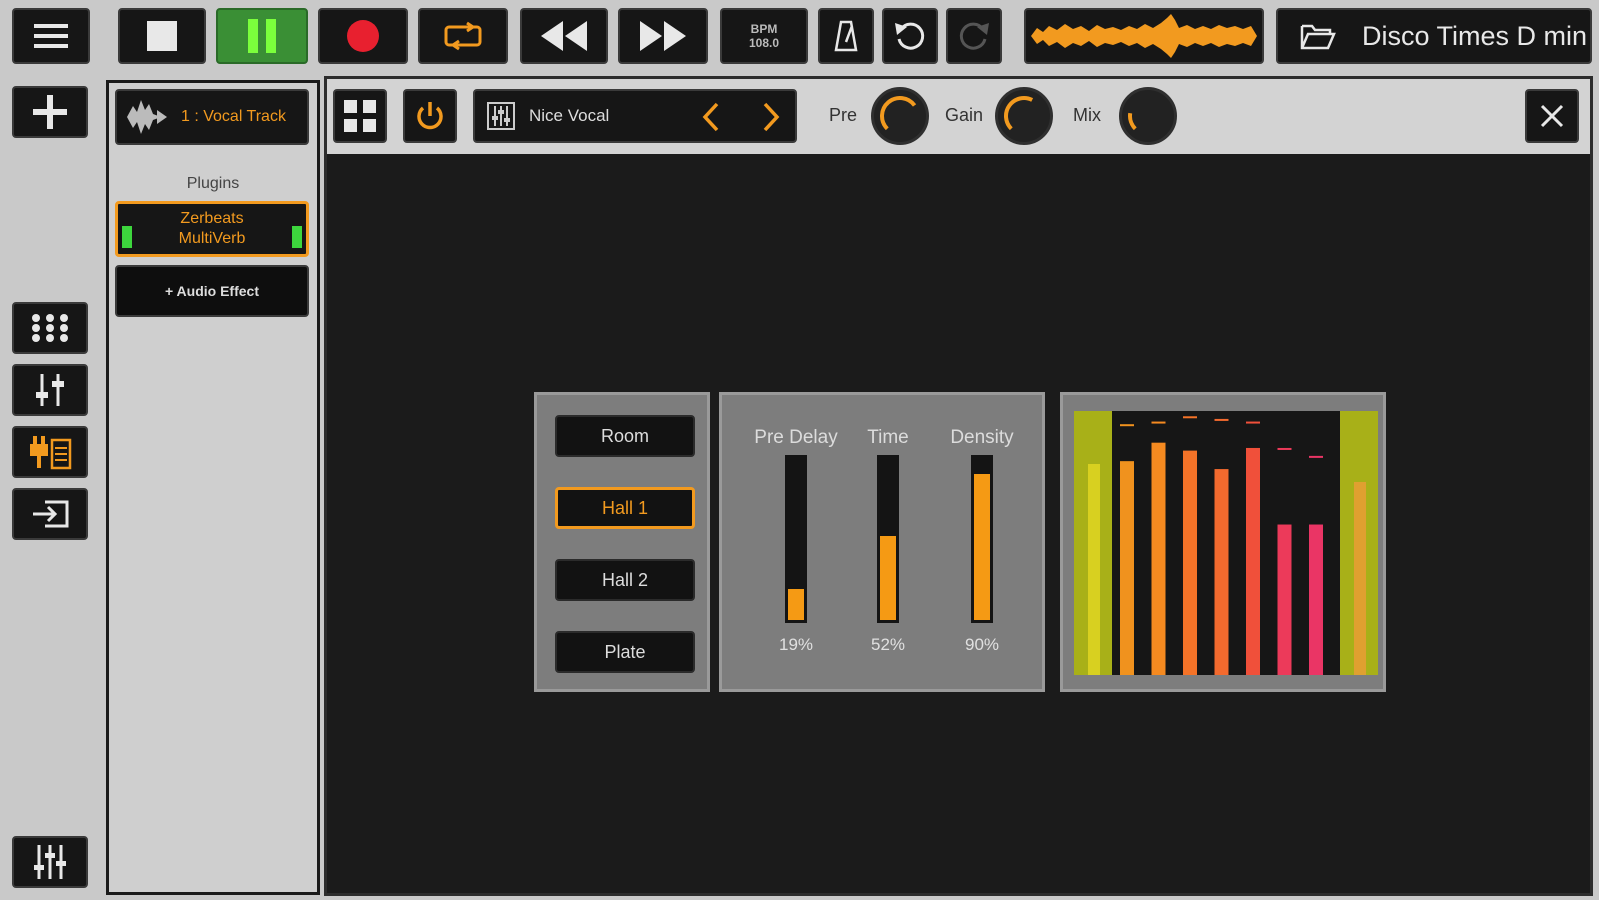 Image resolution: width=1599 pixels, height=900 pixels. What do you see at coordinates (771, 117) in the screenshot?
I see `chevron-right-icon` at bounding box center [771, 117].